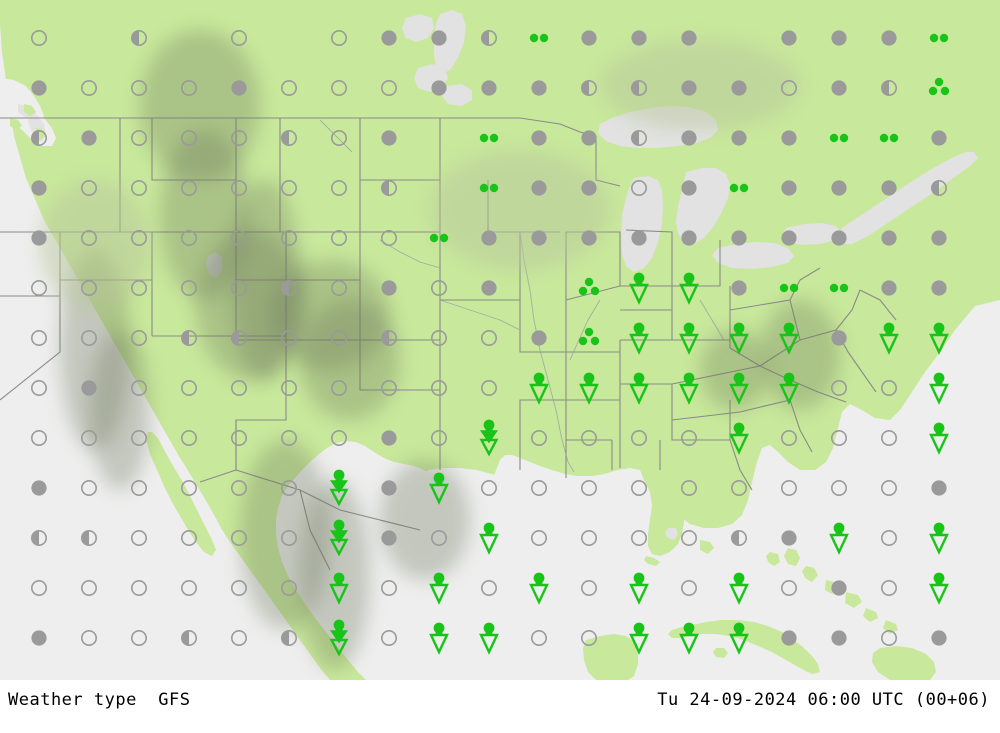 Image resolution: width=1000 pixels, height=733 pixels. Describe the element at coordinates (339, 488) in the screenshot. I see `heavy-rain-shower-double-triangle-icon` at that location.